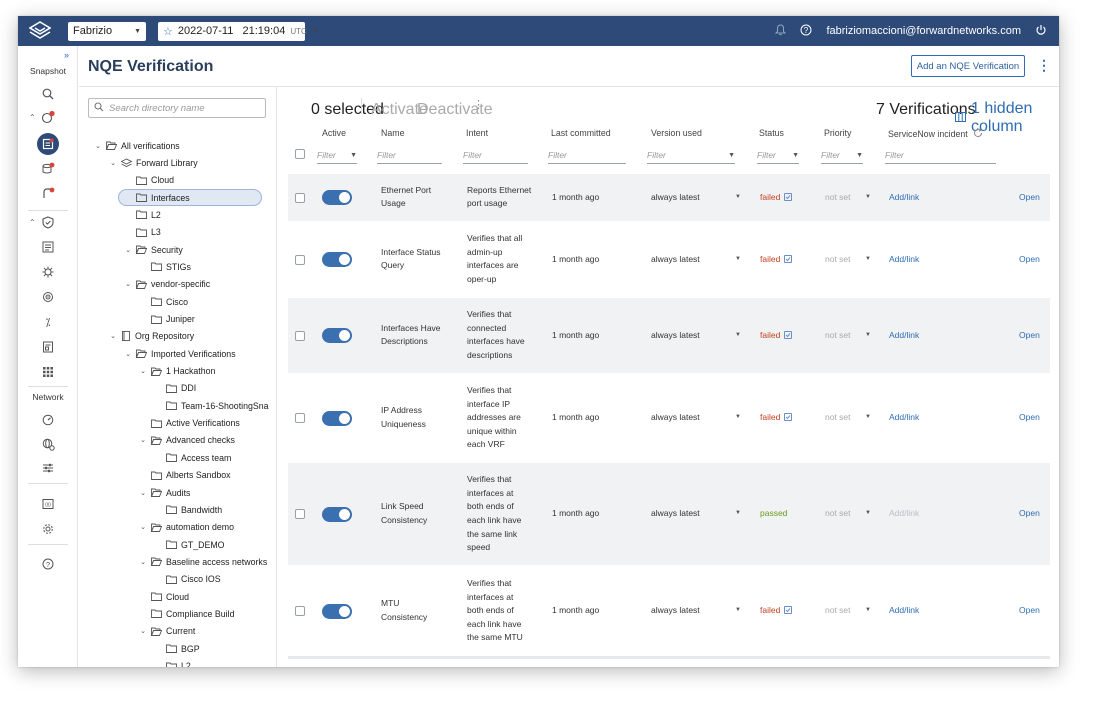 The width and height of the screenshot is (1100, 705). Describe the element at coordinates (172, 662) in the screenshot. I see `tree-item: L2` at that location.